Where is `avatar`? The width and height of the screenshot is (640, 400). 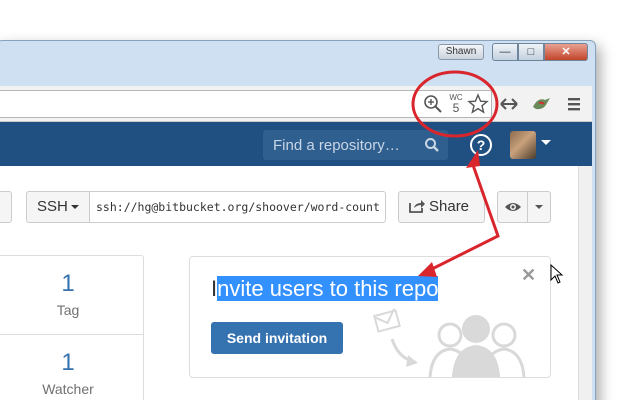 avatar is located at coordinates (523, 145).